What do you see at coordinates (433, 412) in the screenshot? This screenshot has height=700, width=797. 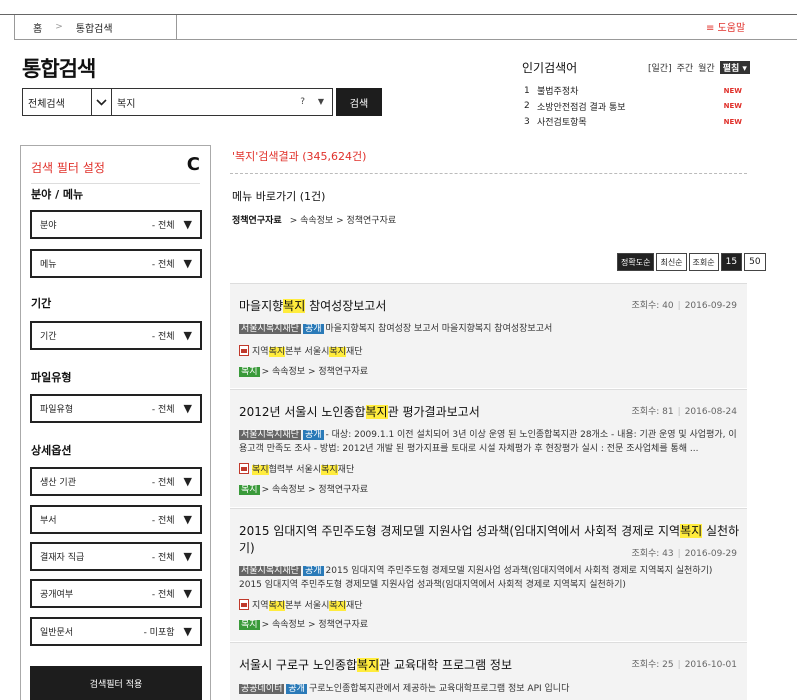 I see `title-text: 관 평가결과보고서` at bounding box center [433, 412].